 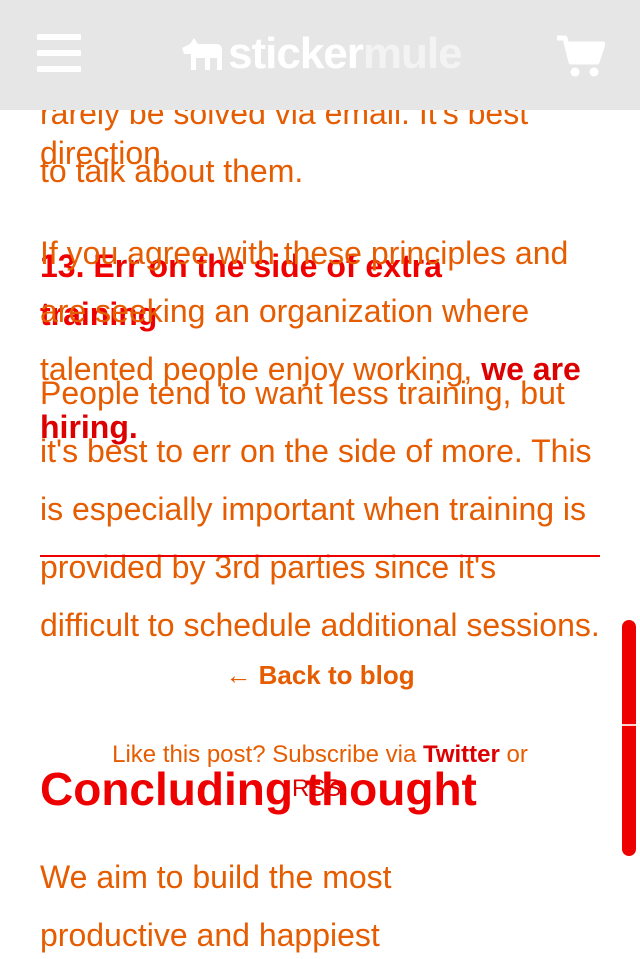 What do you see at coordinates (202, 54) in the screenshot?
I see `mule-icon` at bounding box center [202, 54].